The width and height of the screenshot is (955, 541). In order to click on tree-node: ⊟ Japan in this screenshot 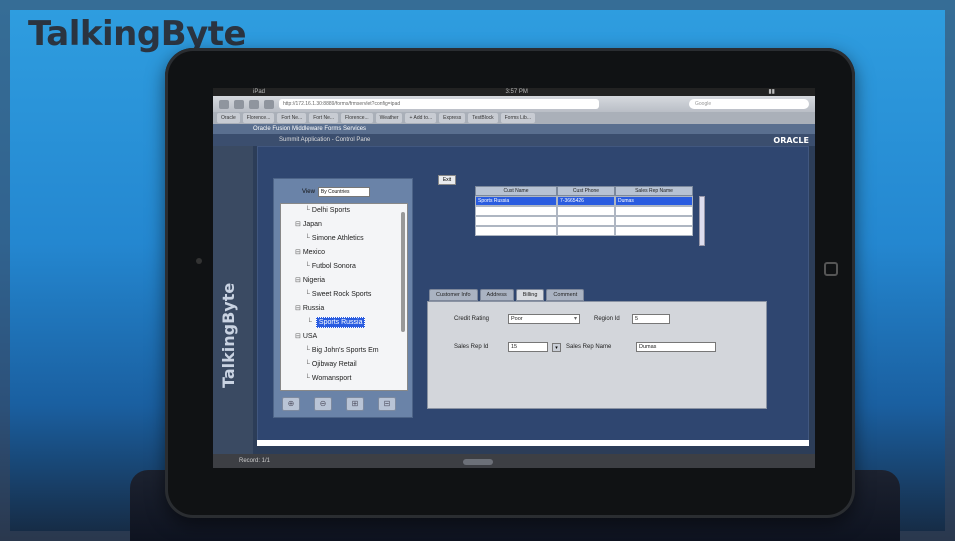, I will do `click(344, 225)`.